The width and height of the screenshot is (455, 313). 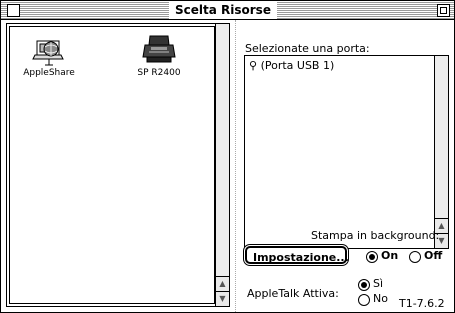 What do you see at coordinates (364, 285) in the screenshot?
I see `appletalk-yes-radio` at bounding box center [364, 285].